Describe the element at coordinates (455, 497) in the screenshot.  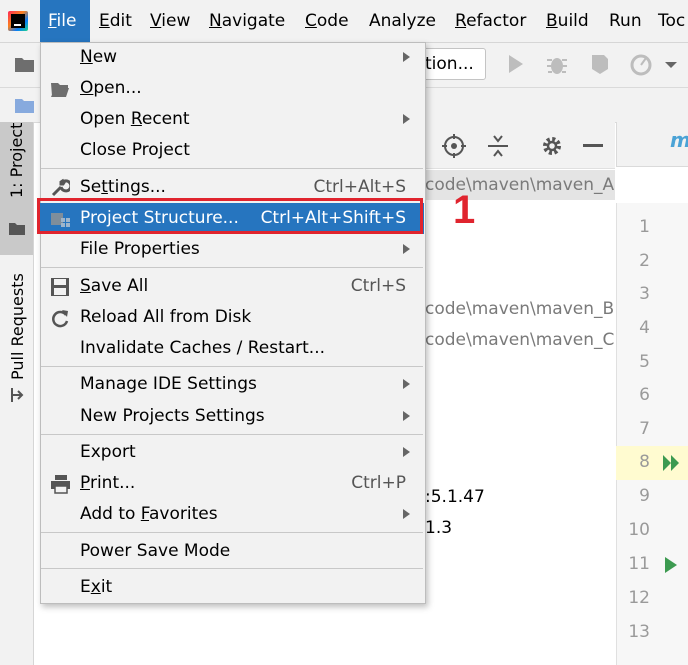
I see `dependency-version: :5.1.47` at that location.